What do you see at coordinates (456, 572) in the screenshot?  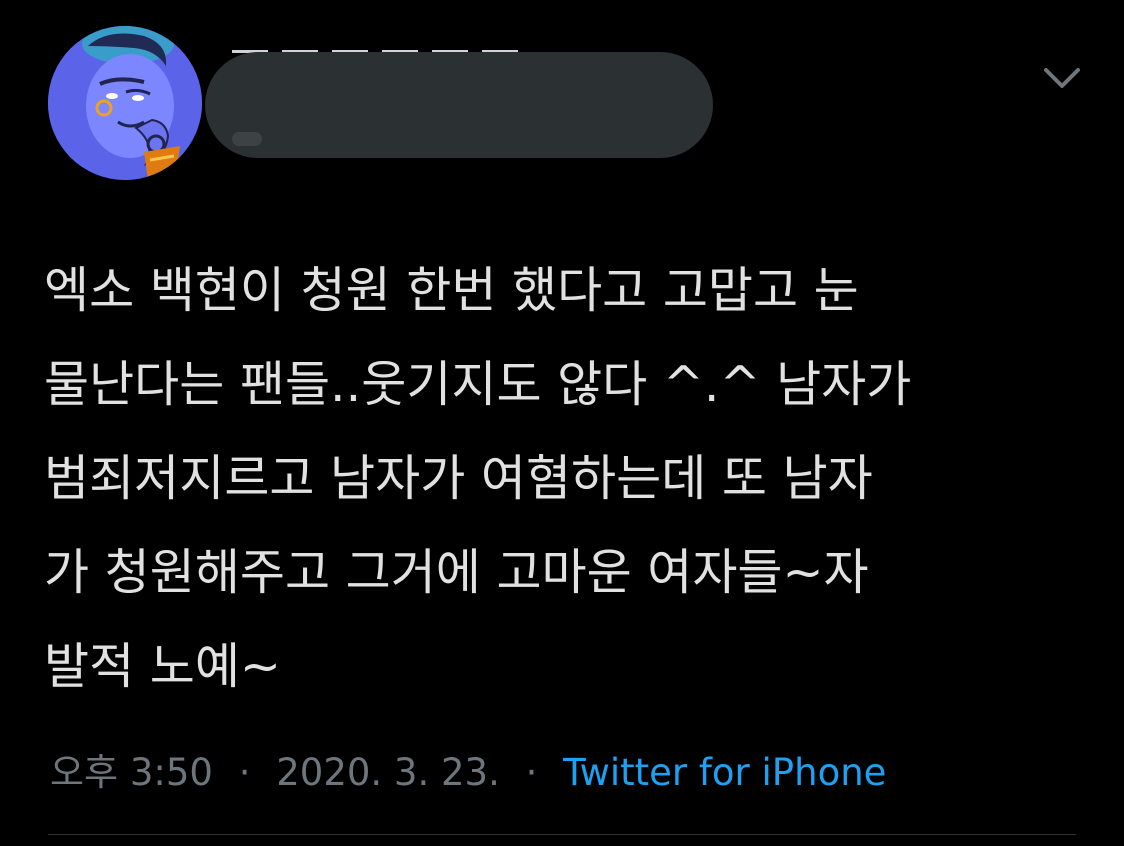 I see `tweet-text-line: 가 청원해주고 그거에 고마운 여자들~자` at bounding box center [456, 572].